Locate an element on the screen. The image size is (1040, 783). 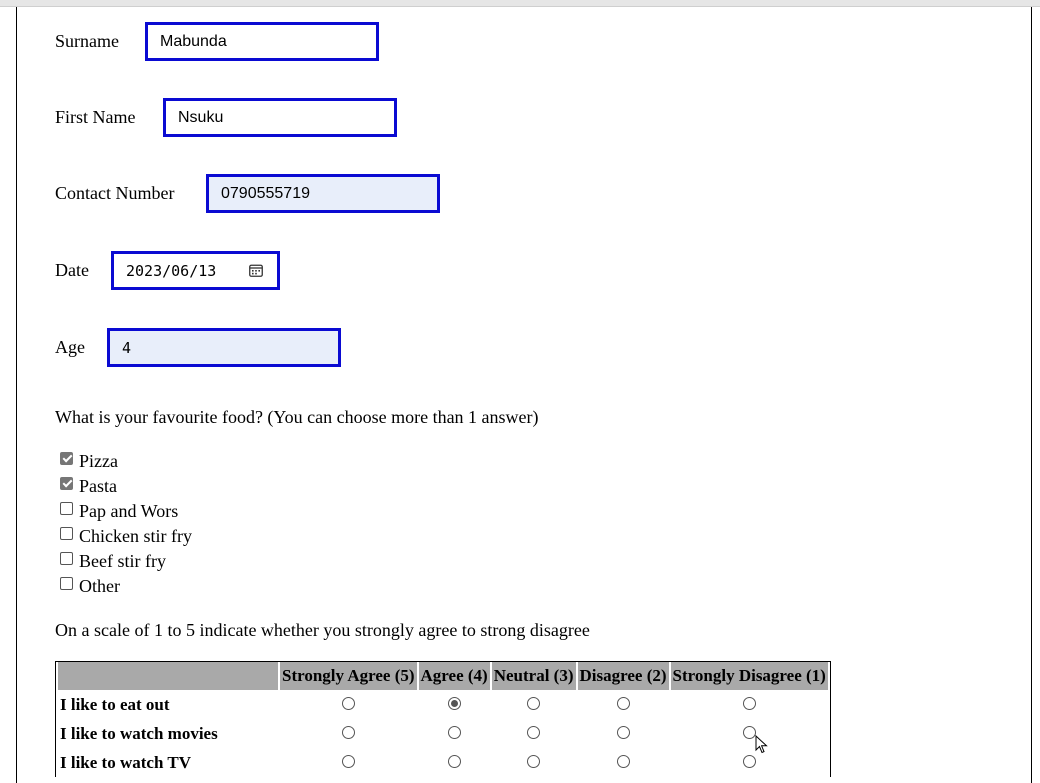
rating-header-strongly-disagree: Strongly Disagree (1) is located at coordinates (749, 676).